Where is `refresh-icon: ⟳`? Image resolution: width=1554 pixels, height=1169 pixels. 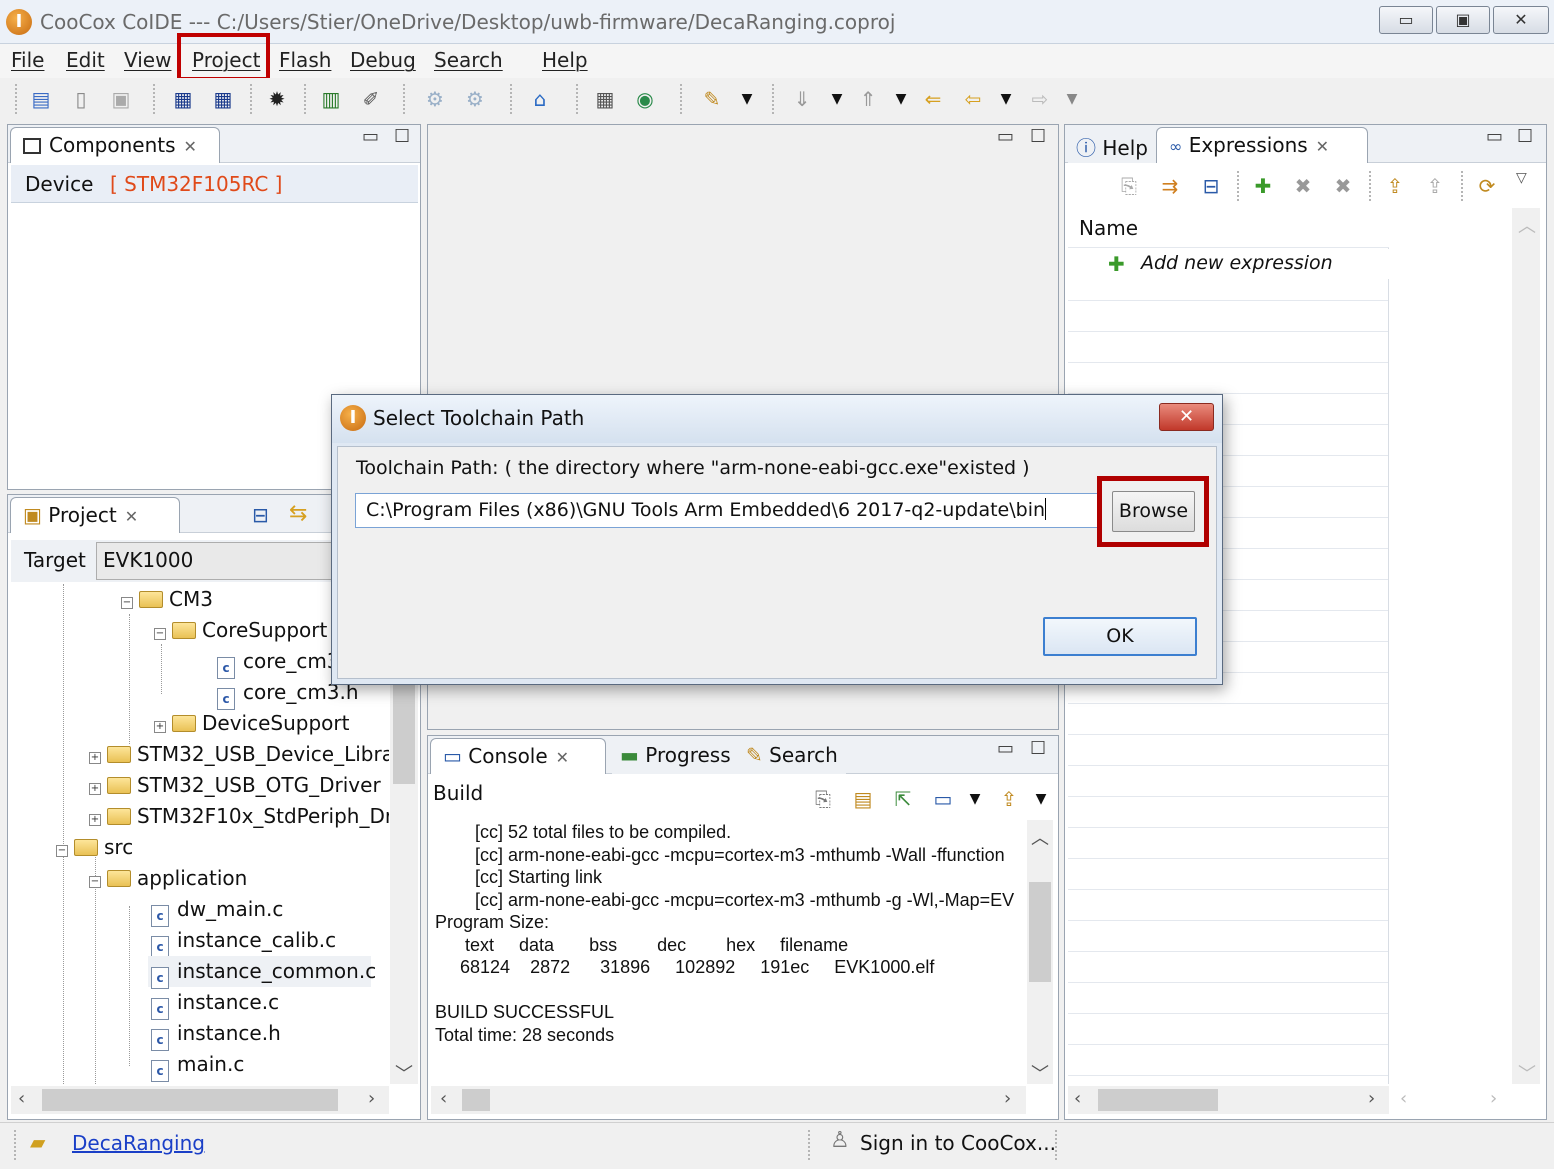
refresh-icon: ⟳ is located at coordinates (1487, 186).